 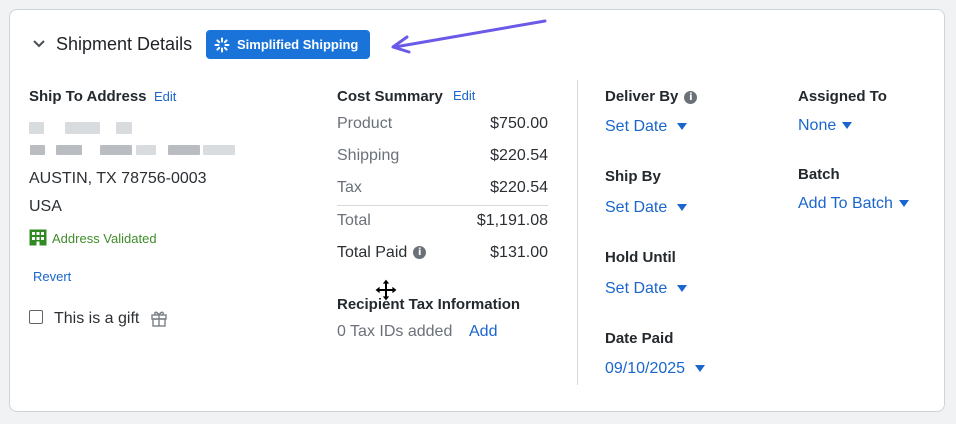 I want to click on cost-divider, so click(x=442, y=205).